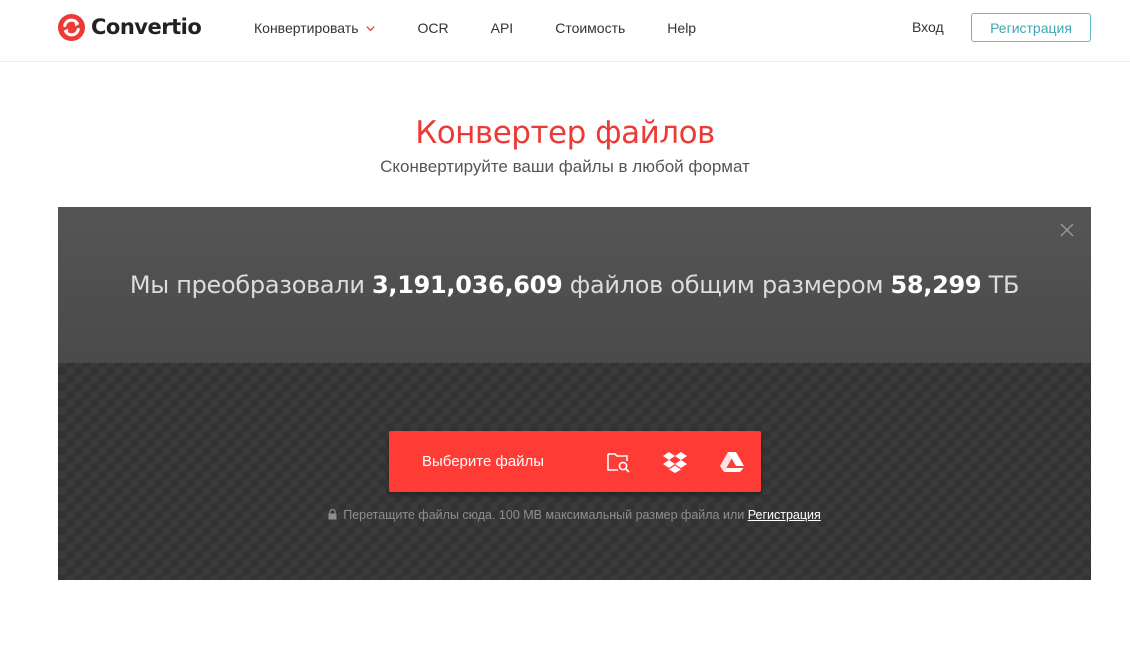 The image size is (1130, 647). Describe the element at coordinates (251, 285) in the screenshot. I see `stats-prefix: Мы преобразовали` at that location.